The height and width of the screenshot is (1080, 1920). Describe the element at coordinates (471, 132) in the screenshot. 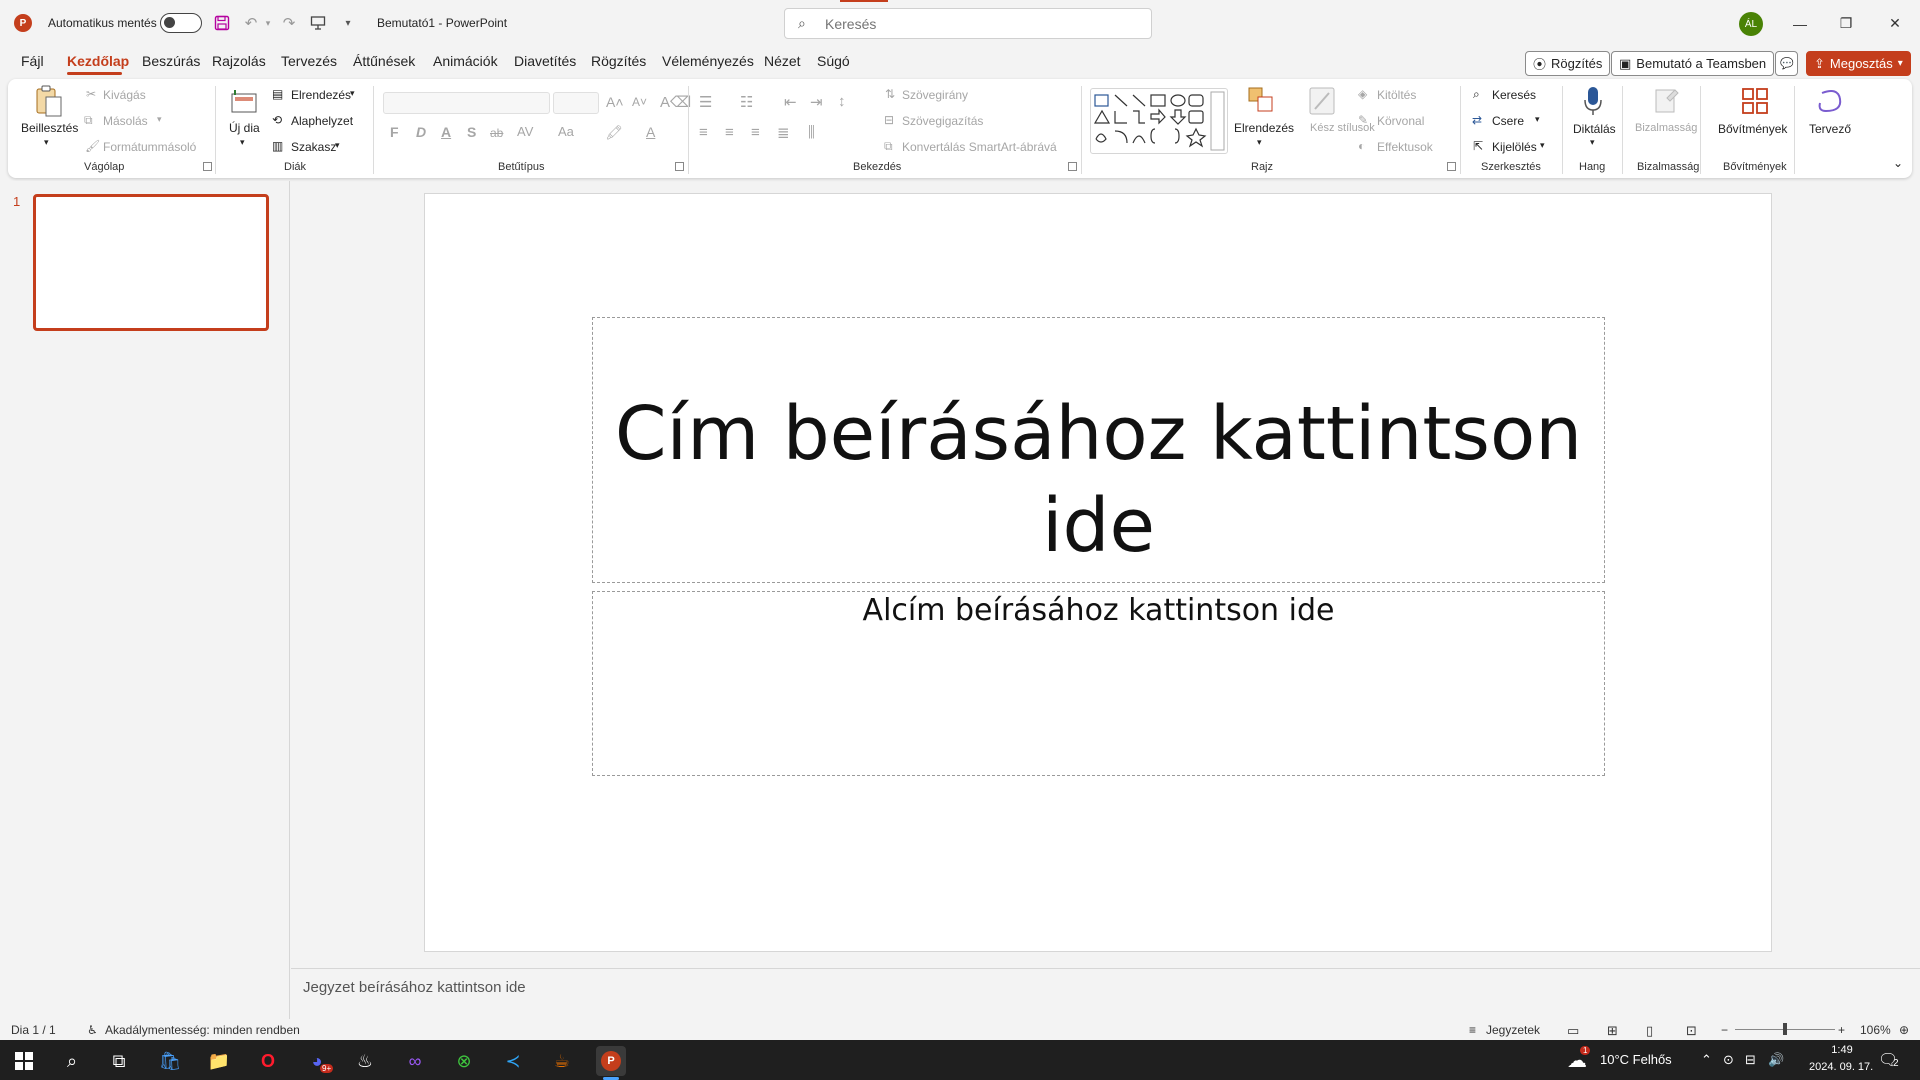

I see `shadow-button: S` at that location.